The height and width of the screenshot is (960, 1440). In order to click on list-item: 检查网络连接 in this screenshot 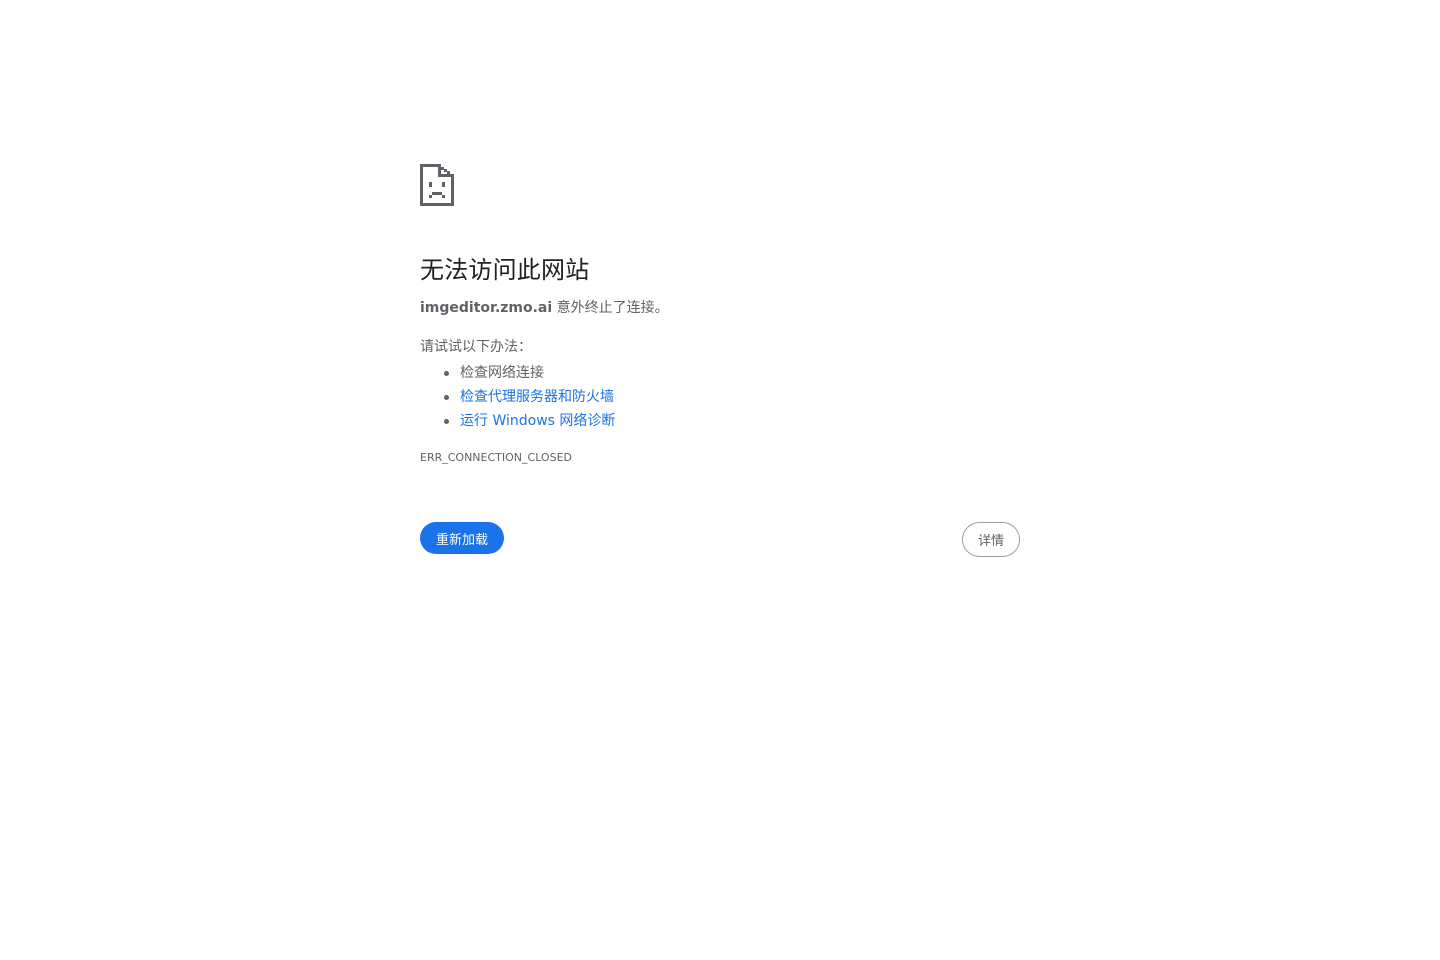, I will do `click(732, 373)`.